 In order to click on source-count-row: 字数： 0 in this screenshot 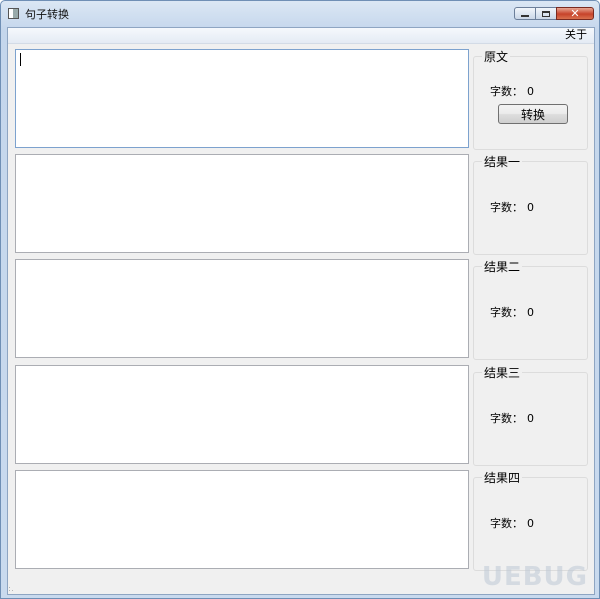, I will do `click(512, 91)`.